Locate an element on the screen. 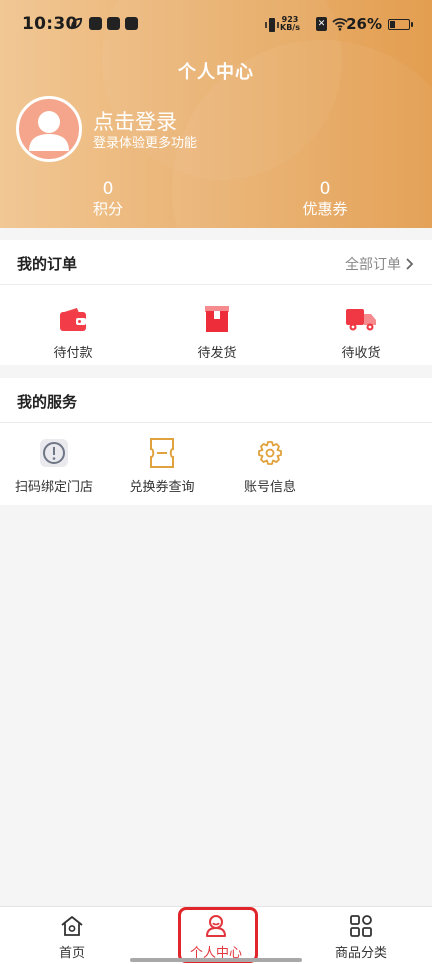  no-sim-icon: ✕ is located at coordinates (321, 24).